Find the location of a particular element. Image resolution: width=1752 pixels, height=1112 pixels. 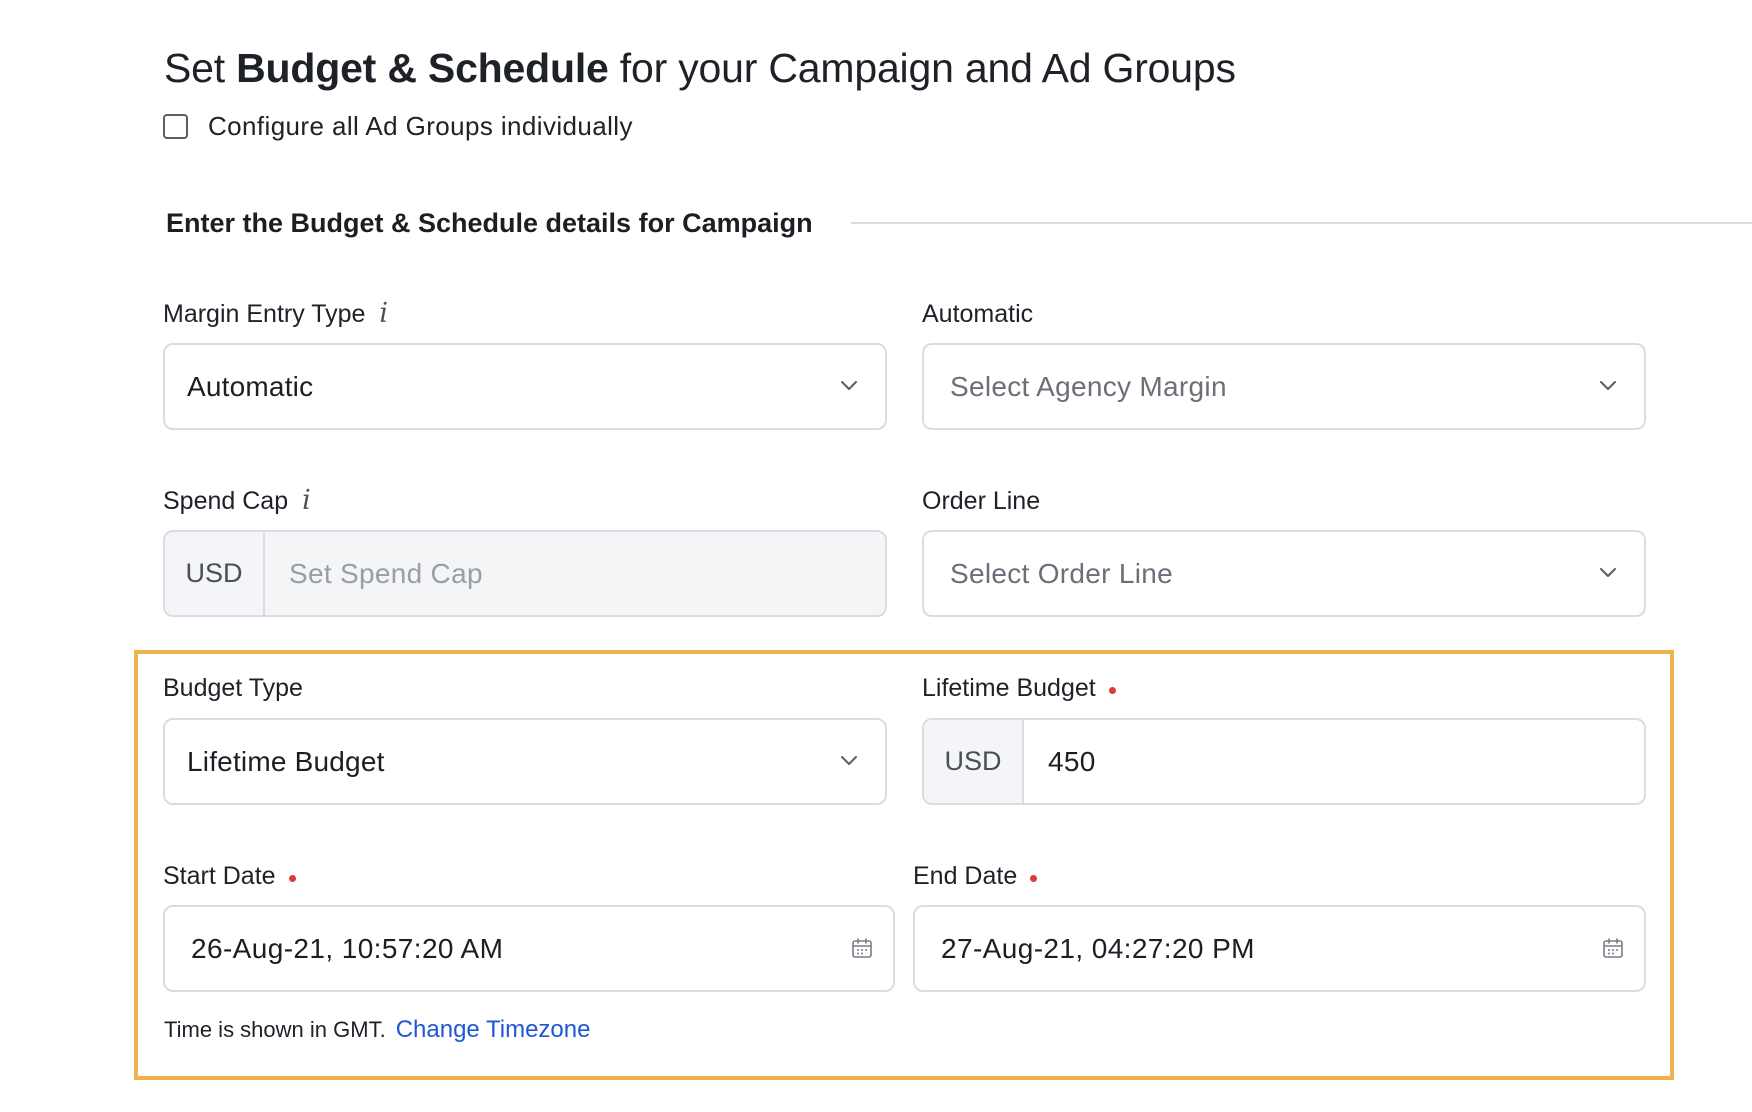

margin-entry-type-value: Automatic is located at coordinates (250, 386).